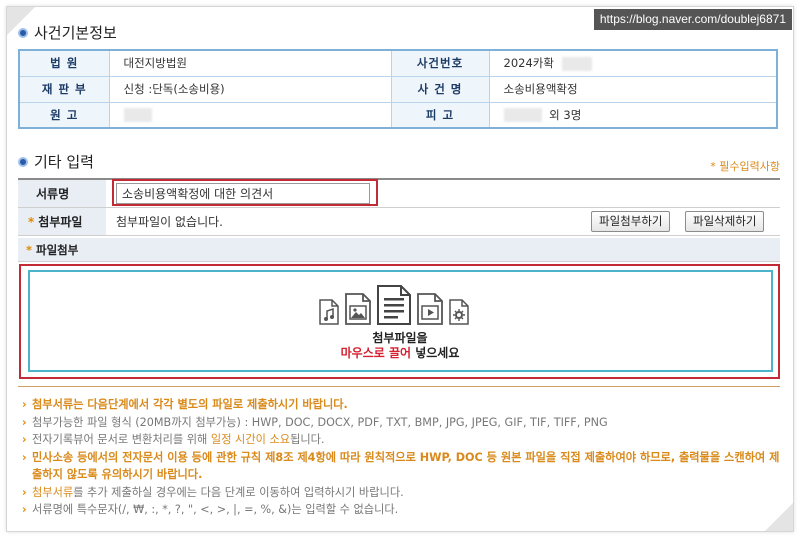  I want to click on court-value: 대전지방법원, so click(250, 63).